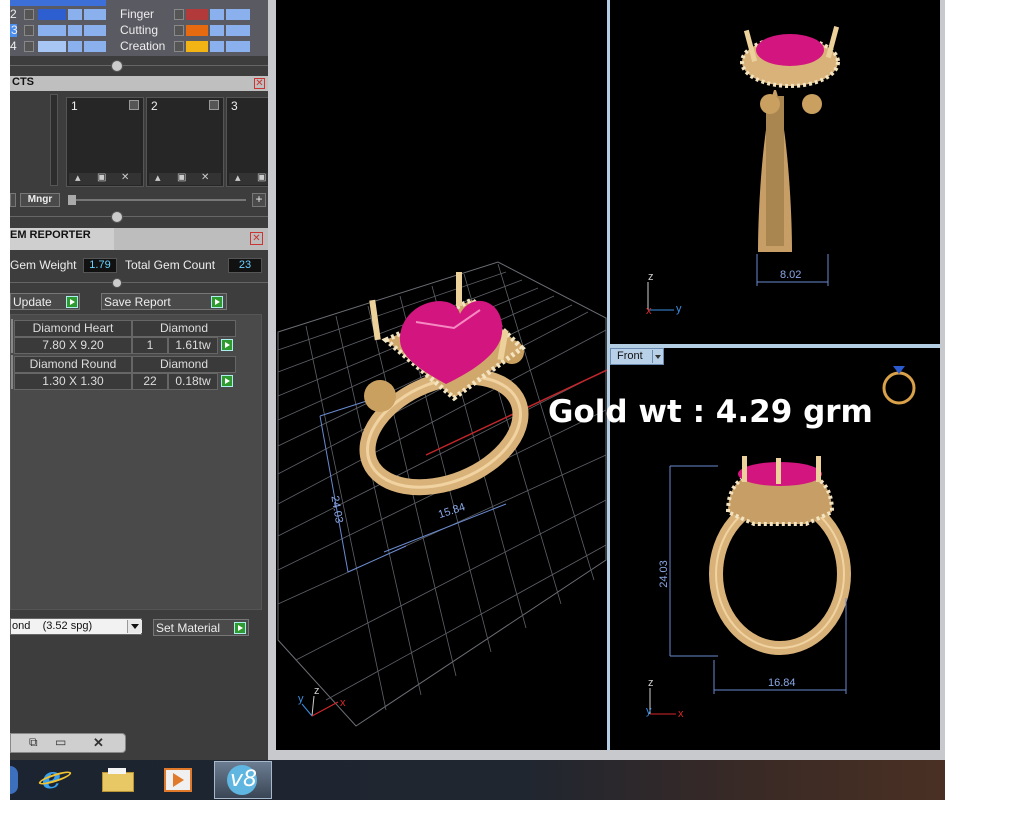 The width and height of the screenshot is (1018, 815). I want to click on maximize-icon: ▭, so click(60, 742).